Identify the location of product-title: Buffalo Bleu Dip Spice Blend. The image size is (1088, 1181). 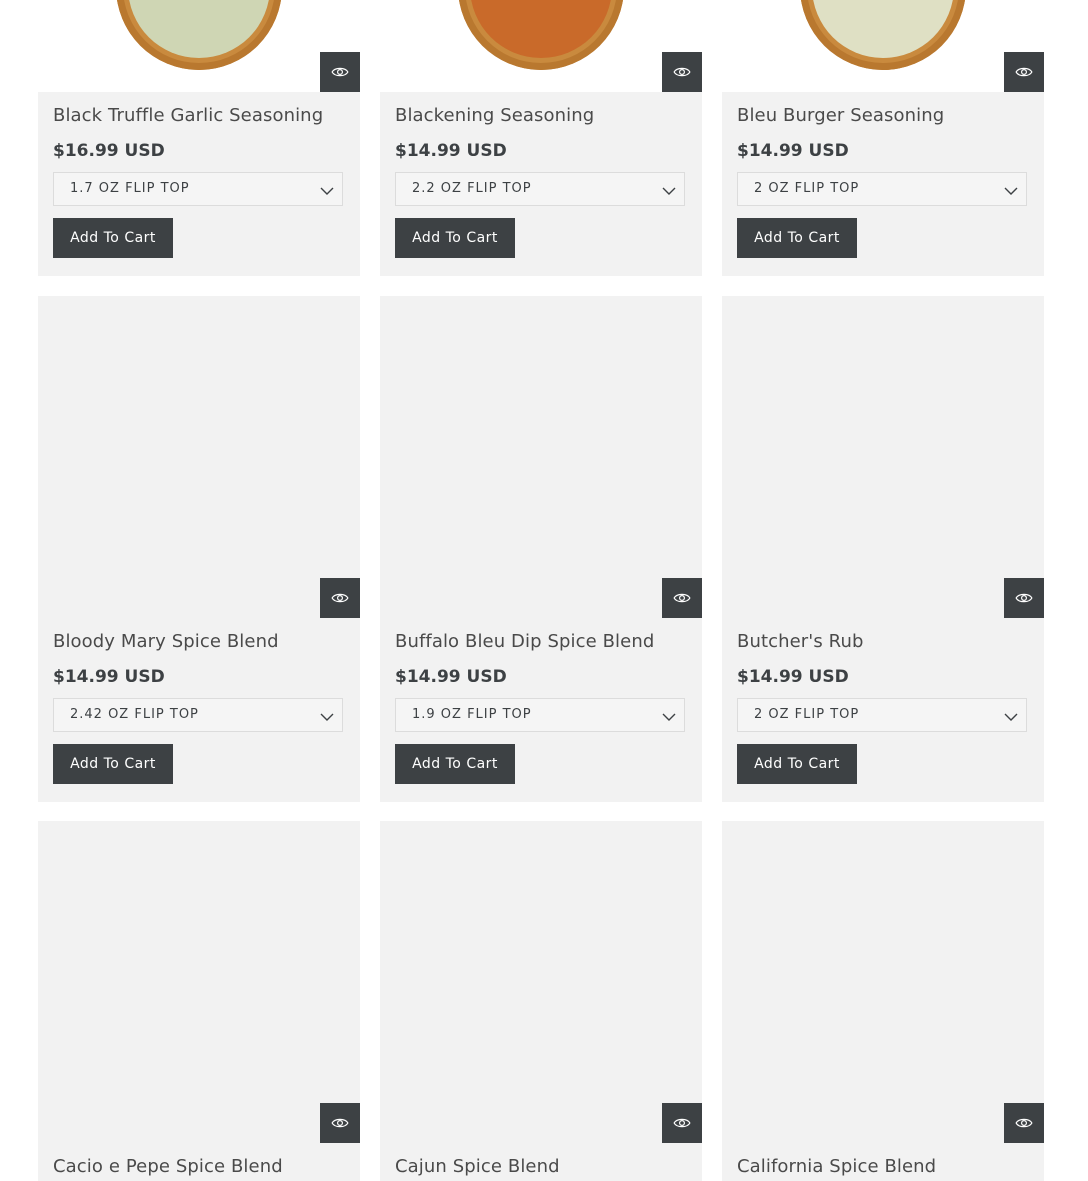
(524, 641).